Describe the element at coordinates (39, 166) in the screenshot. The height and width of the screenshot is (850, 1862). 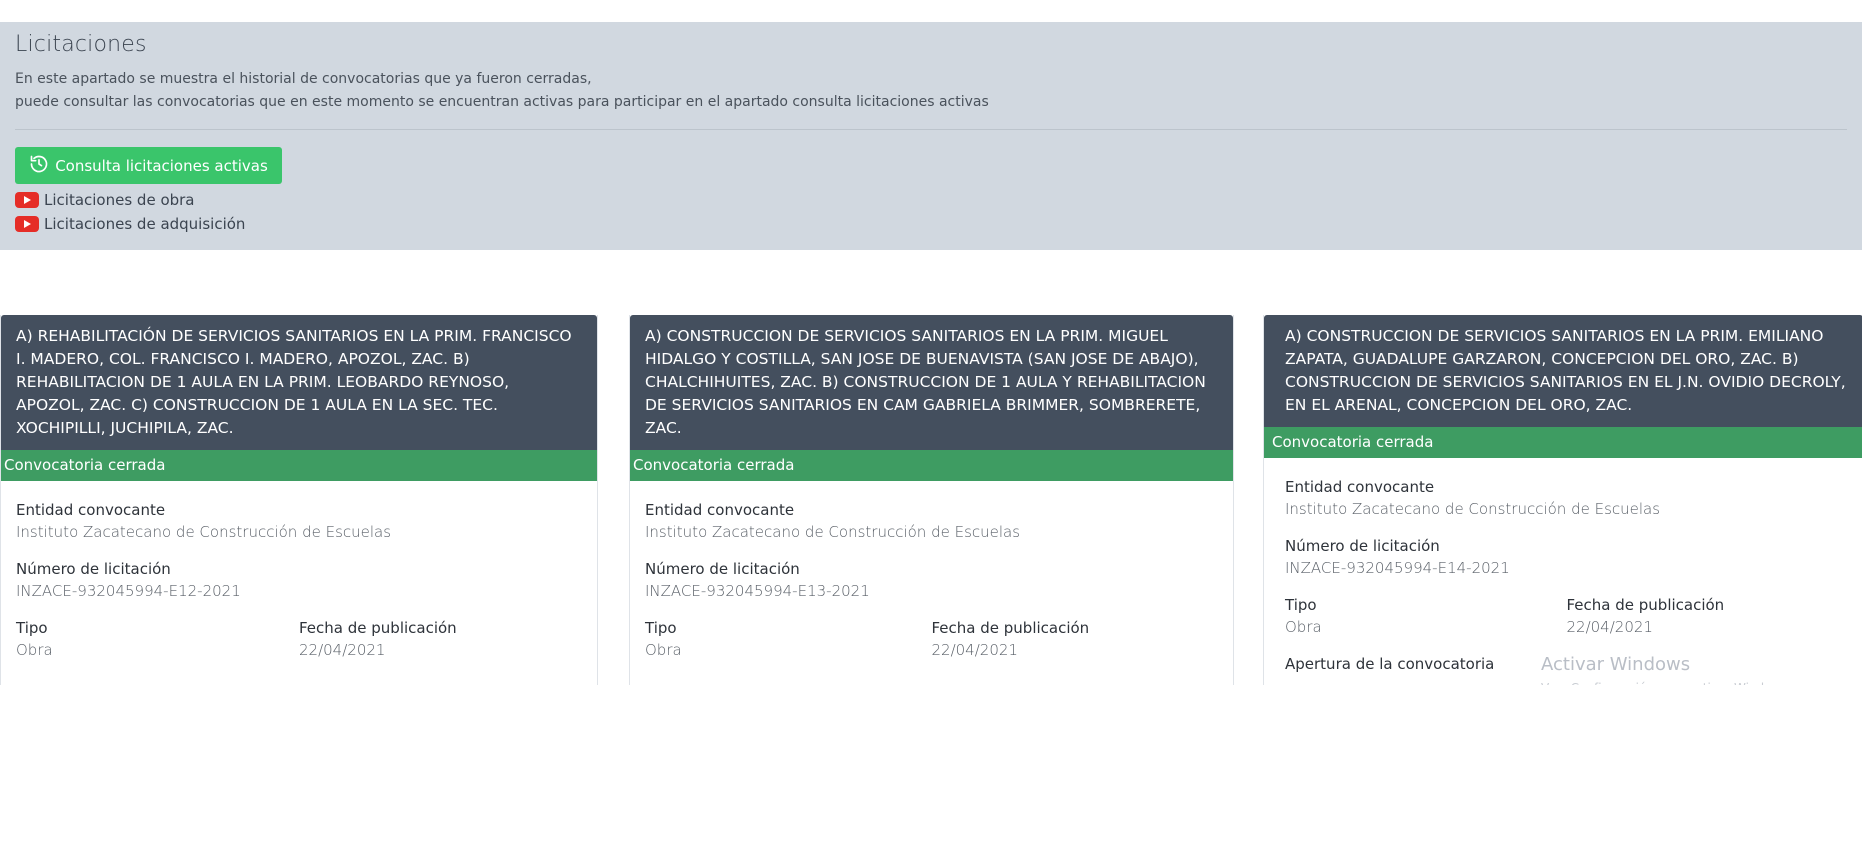
I see `history-icon` at that location.